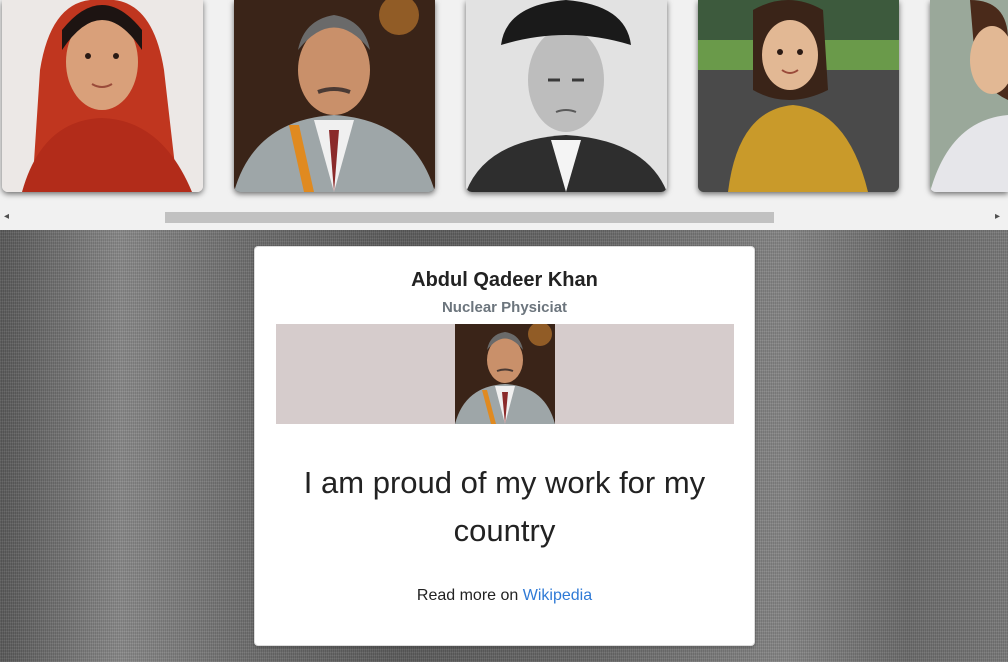  Describe the element at coordinates (6, 217) in the screenshot. I see `scroll-left-arrow-icon: ◂` at that location.